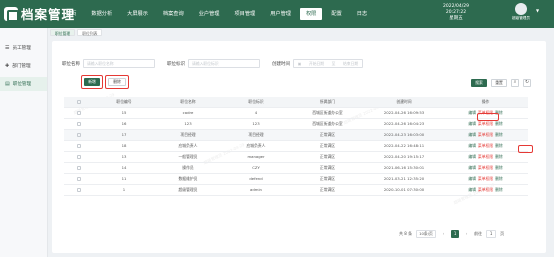  I want to click on chevron-down-icon: ▼, so click(537, 10).